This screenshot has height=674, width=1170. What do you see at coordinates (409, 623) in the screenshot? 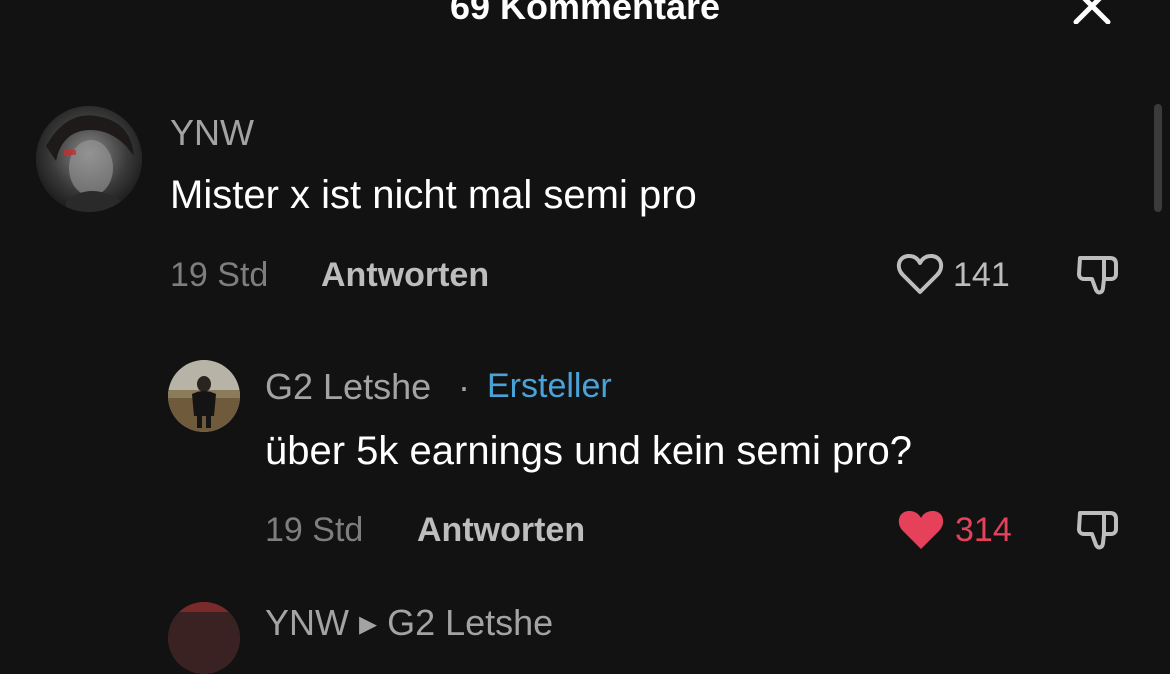
I see `reply-username: YNW ▸ G2 Letshe` at bounding box center [409, 623].